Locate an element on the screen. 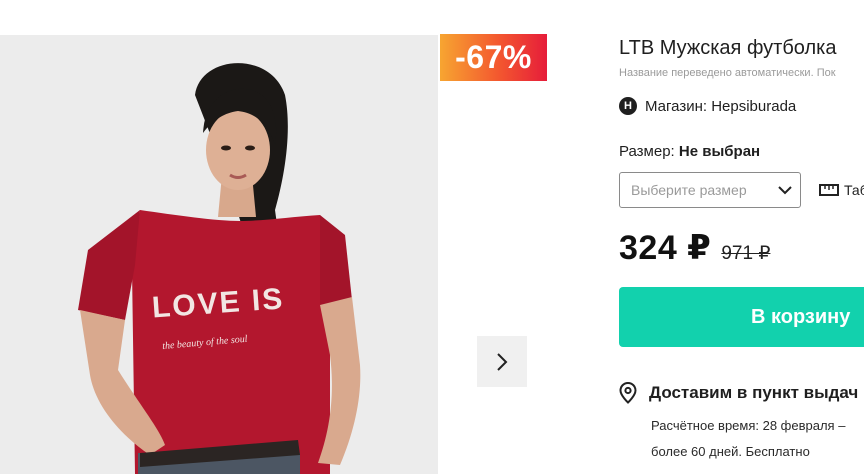  translation-note: Название переведено автоматически. Пок is located at coordinates (727, 73).